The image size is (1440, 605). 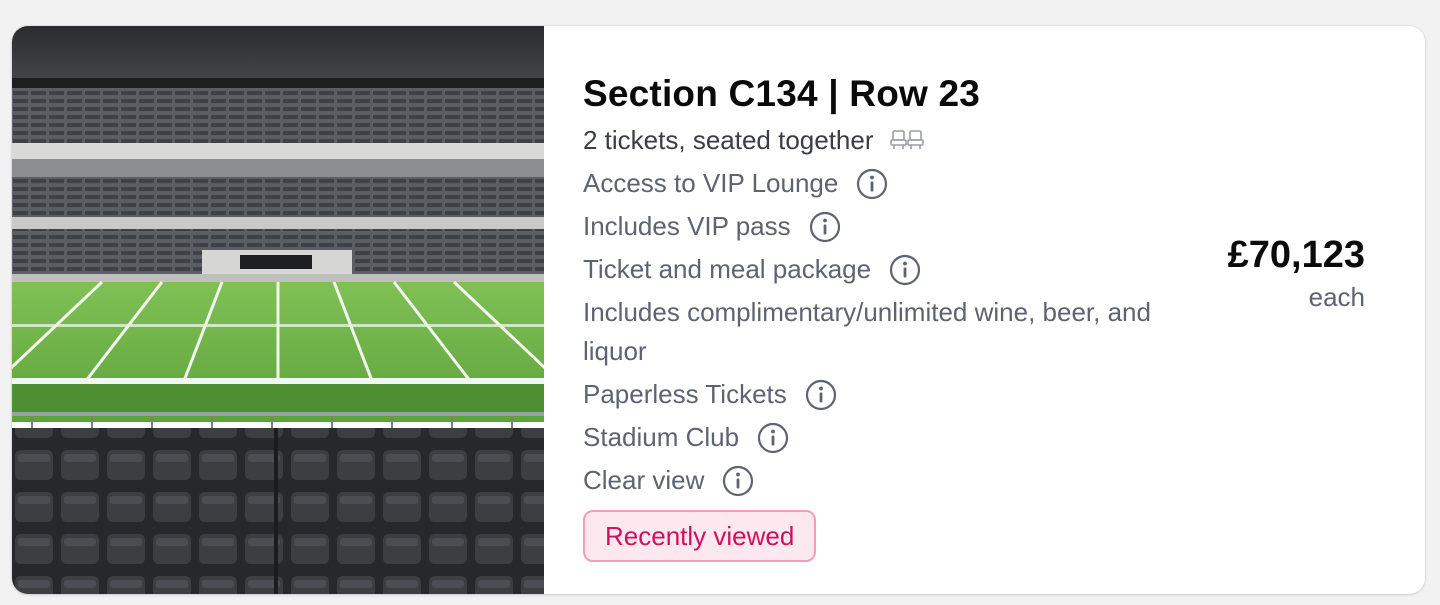 I want to click on price-block: £70,123 each, so click(x=1296, y=273).